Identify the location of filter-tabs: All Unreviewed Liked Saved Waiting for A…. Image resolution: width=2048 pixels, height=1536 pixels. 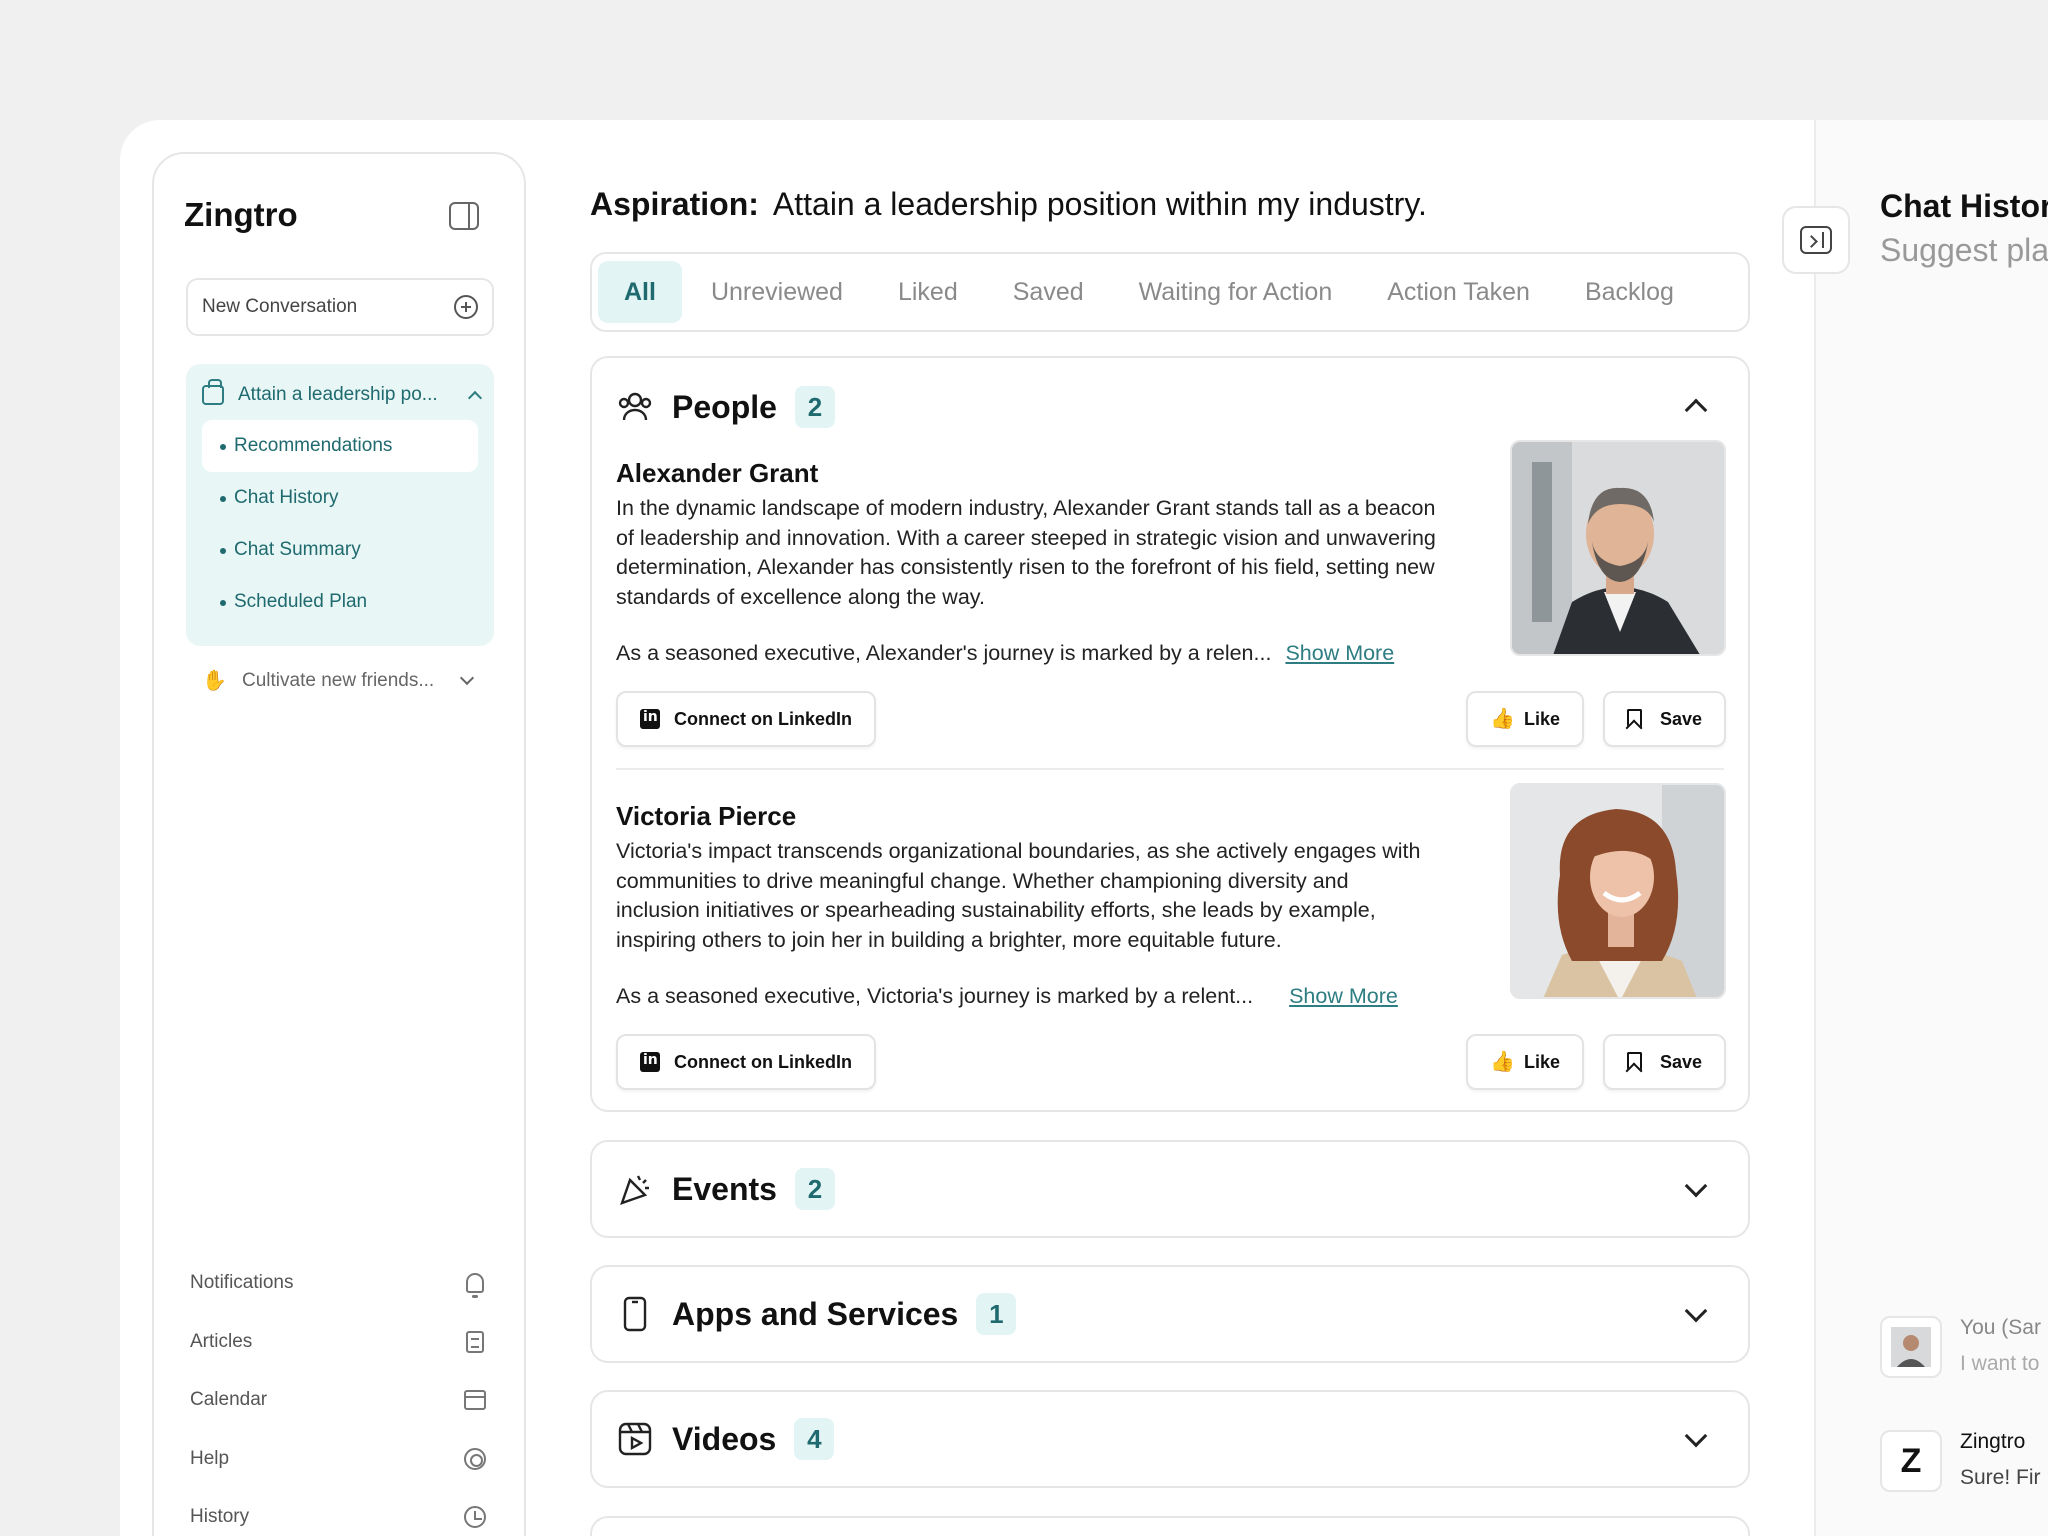
(1170, 292).